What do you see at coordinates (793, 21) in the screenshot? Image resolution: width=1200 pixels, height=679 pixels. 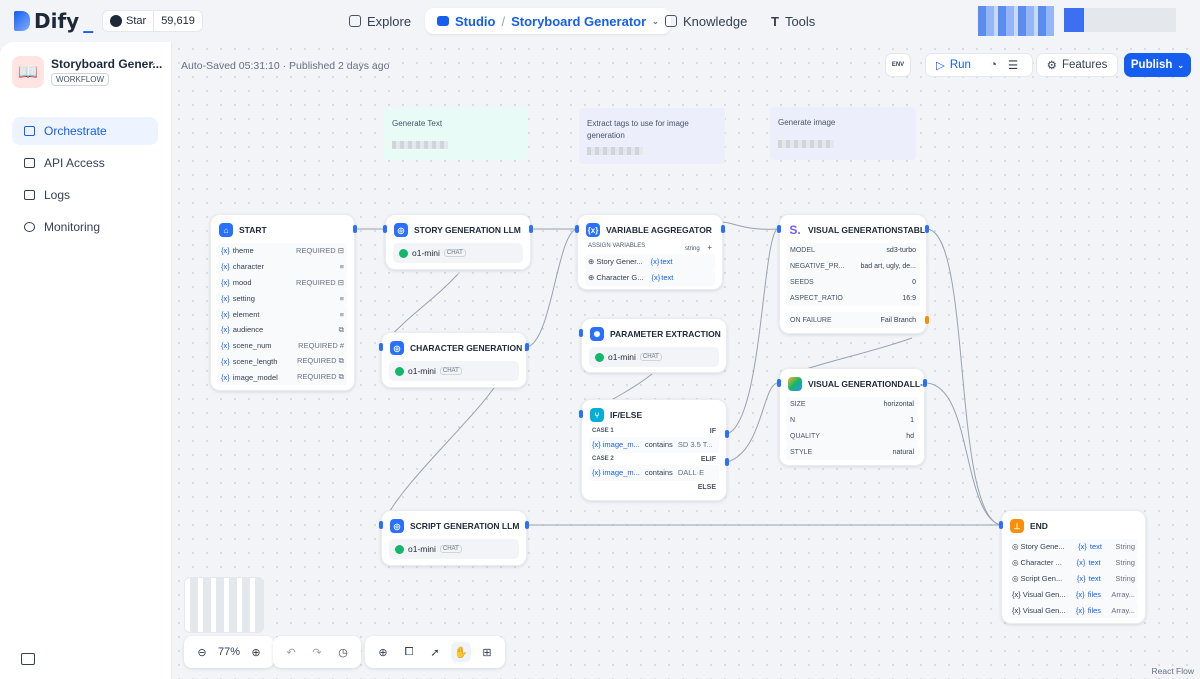 I see `nav-tools: T Tools` at bounding box center [793, 21].